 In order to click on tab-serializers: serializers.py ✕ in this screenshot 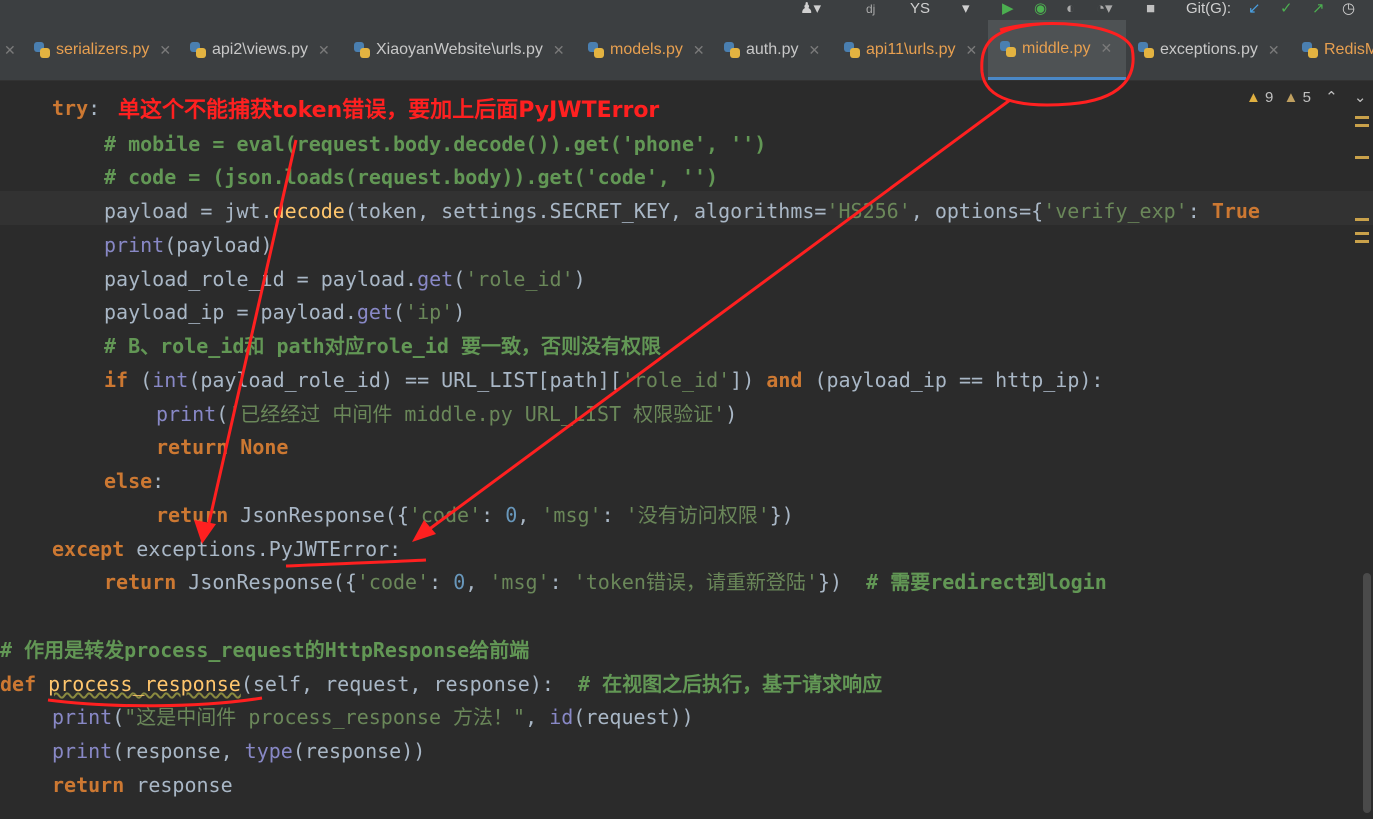, I will do `click(102, 50)`.